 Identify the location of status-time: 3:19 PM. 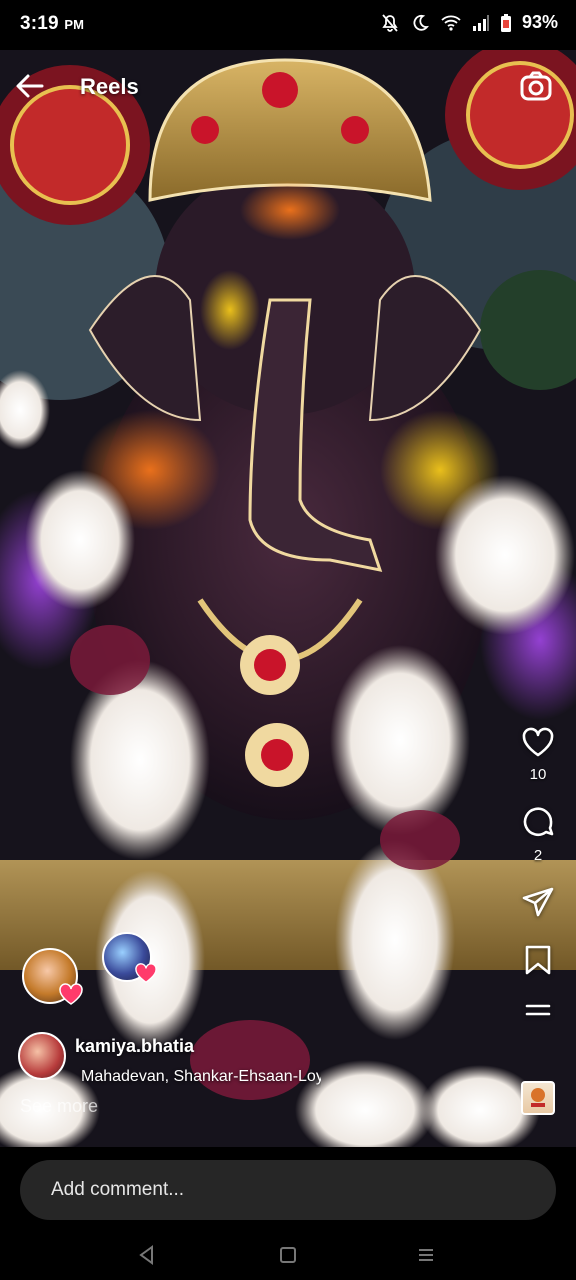
(52, 24).